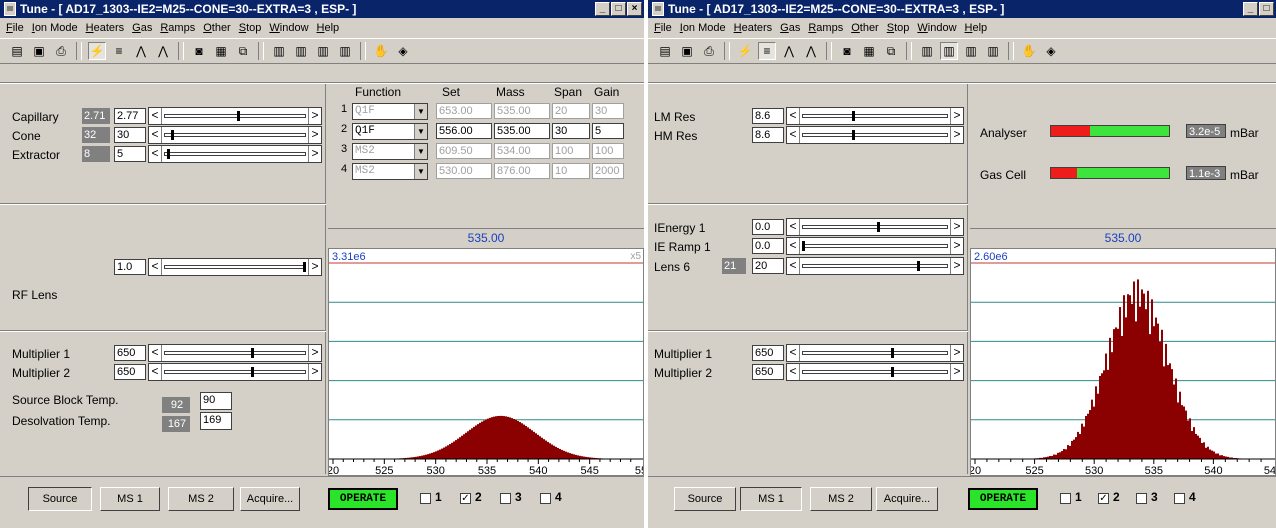  What do you see at coordinates (608, 111) in the screenshot?
I see `gain-input: 30` at bounding box center [608, 111].